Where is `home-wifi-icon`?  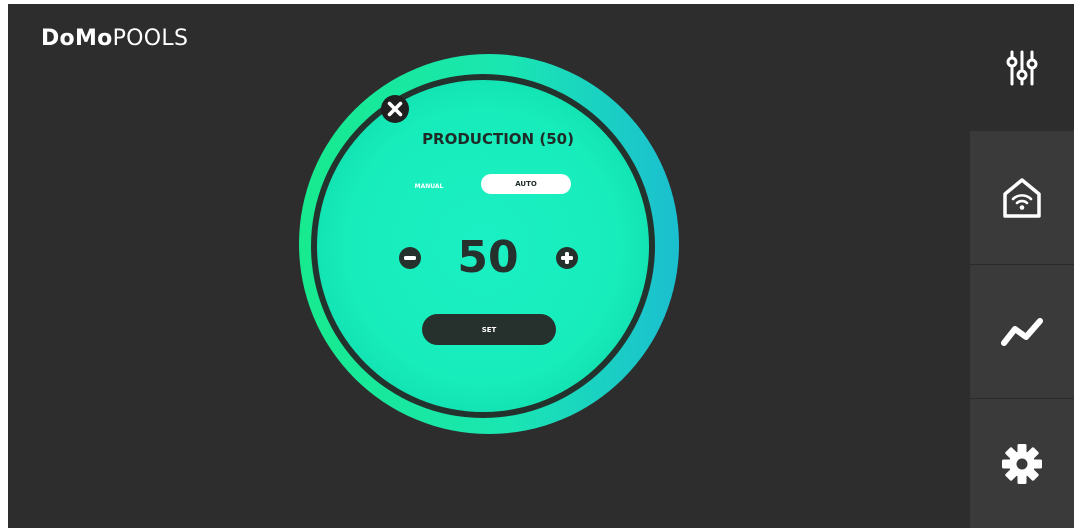
home-wifi-icon is located at coordinates (1022, 197).